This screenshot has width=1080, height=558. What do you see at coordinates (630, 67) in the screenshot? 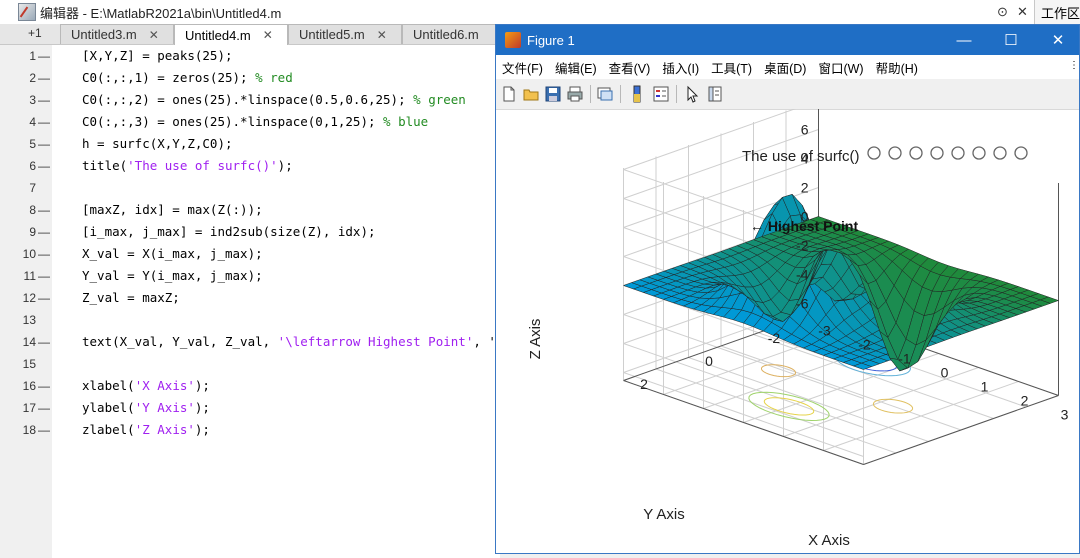
I see `menu-view: 查看(V)` at bounding box center [630, 67].